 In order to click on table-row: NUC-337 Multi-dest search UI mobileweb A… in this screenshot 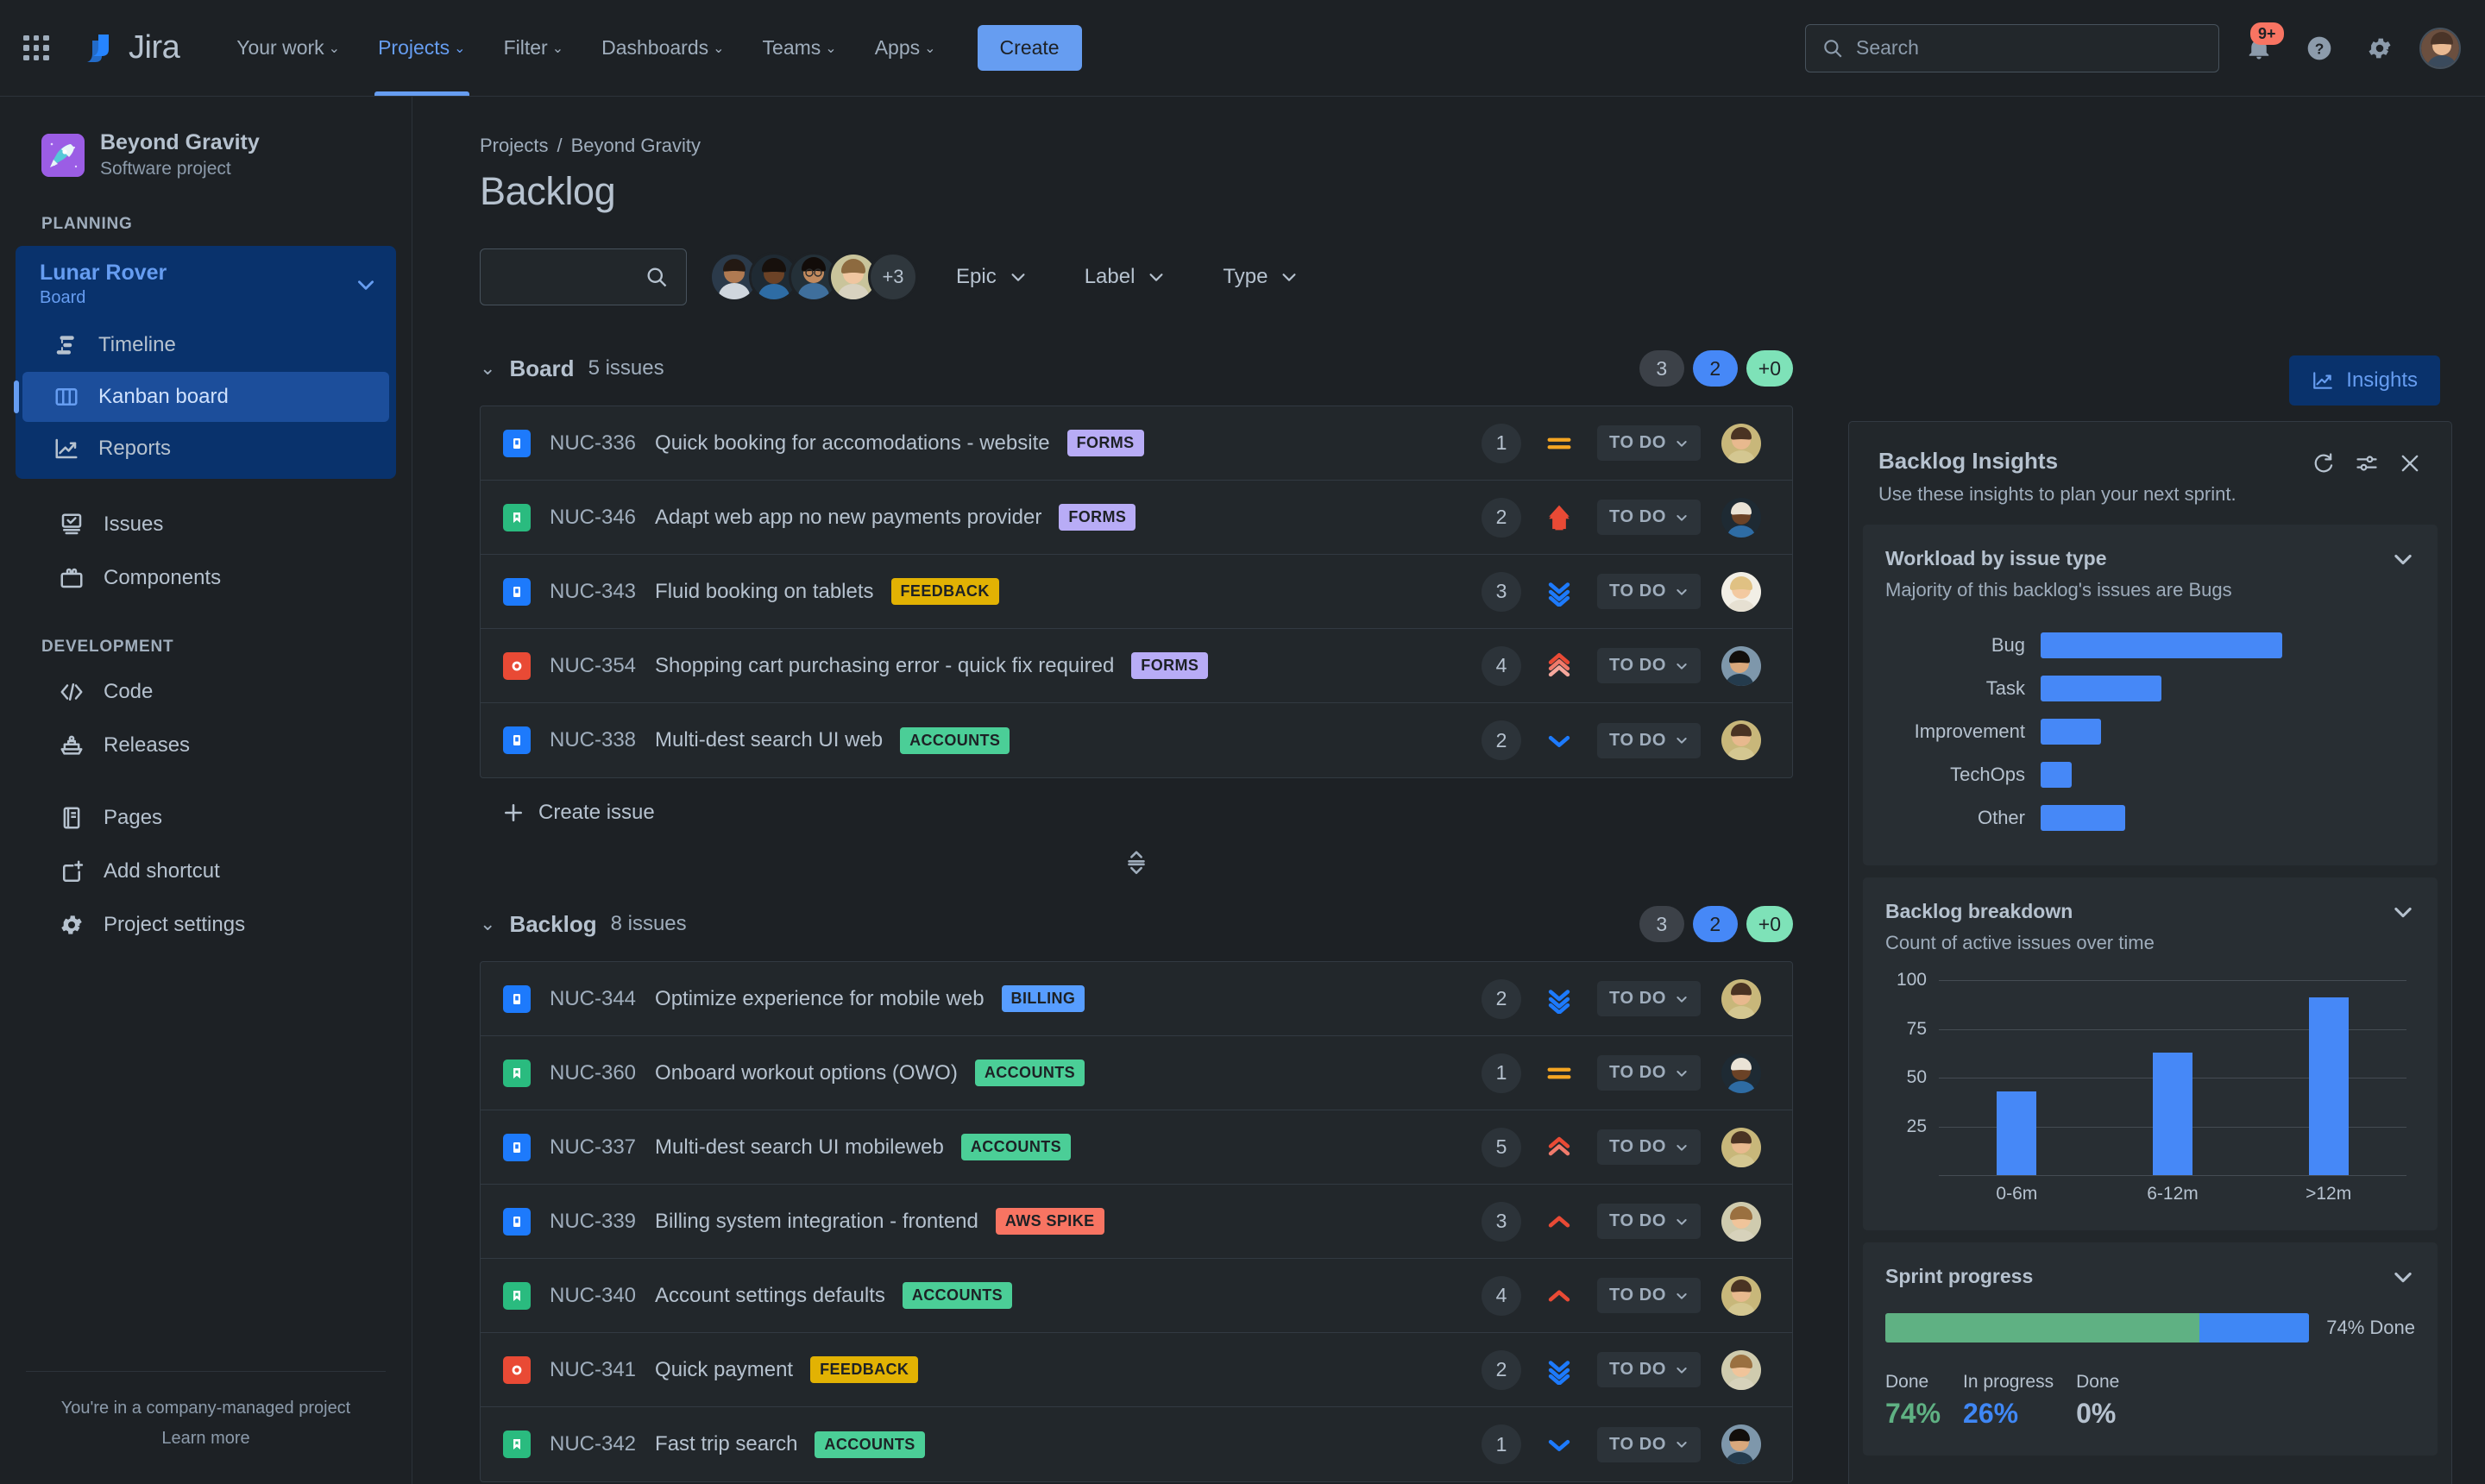, I will do `click(1136, 1147)`.